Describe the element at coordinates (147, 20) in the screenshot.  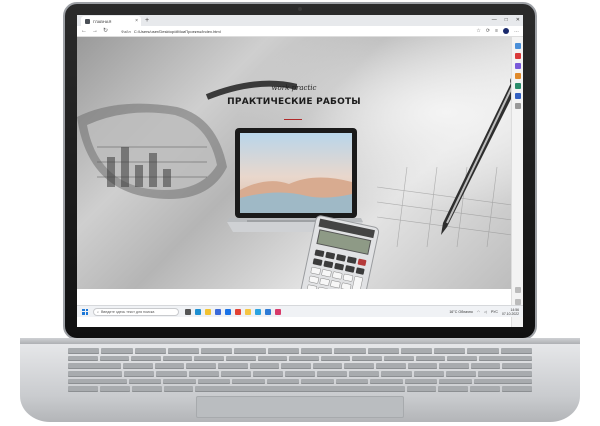
I see `new-tab-button: +` at that location.